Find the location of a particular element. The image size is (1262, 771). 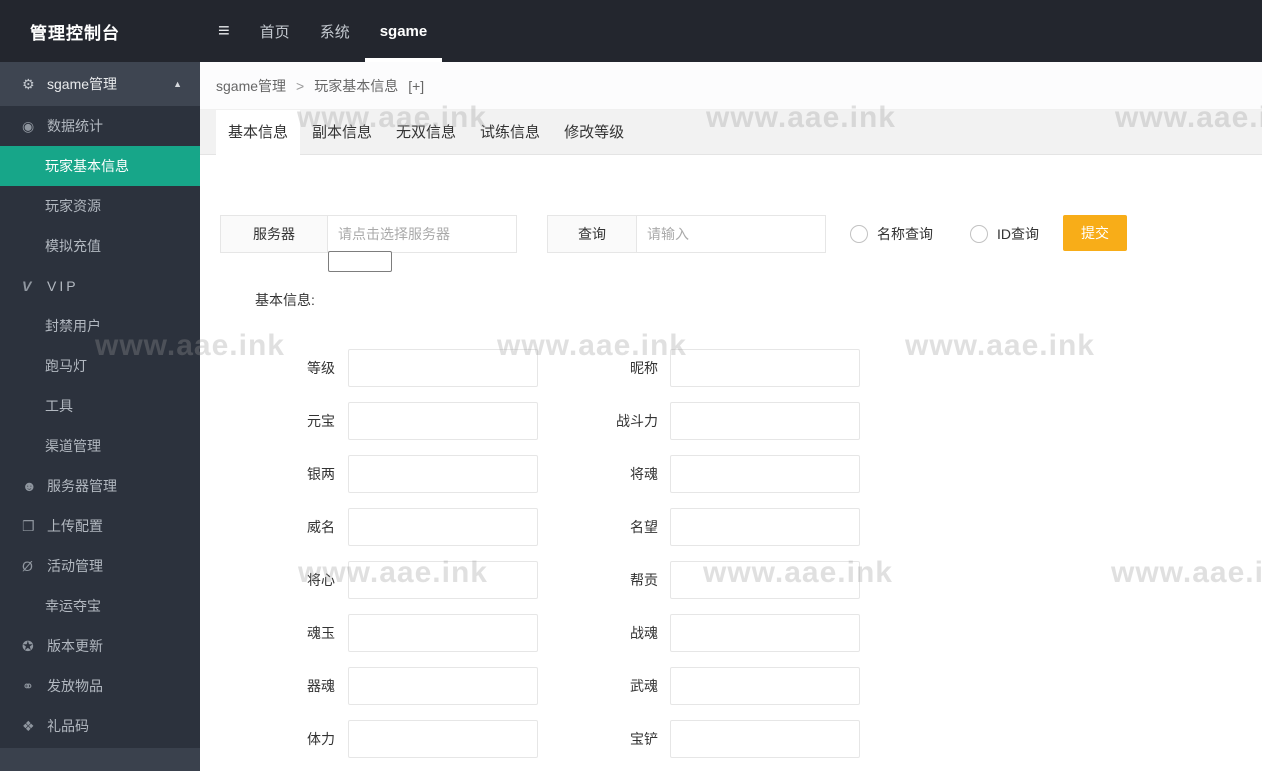

sidebar-item-data-stats: ◉ 数据统计 is located at coordinates (100, 126).